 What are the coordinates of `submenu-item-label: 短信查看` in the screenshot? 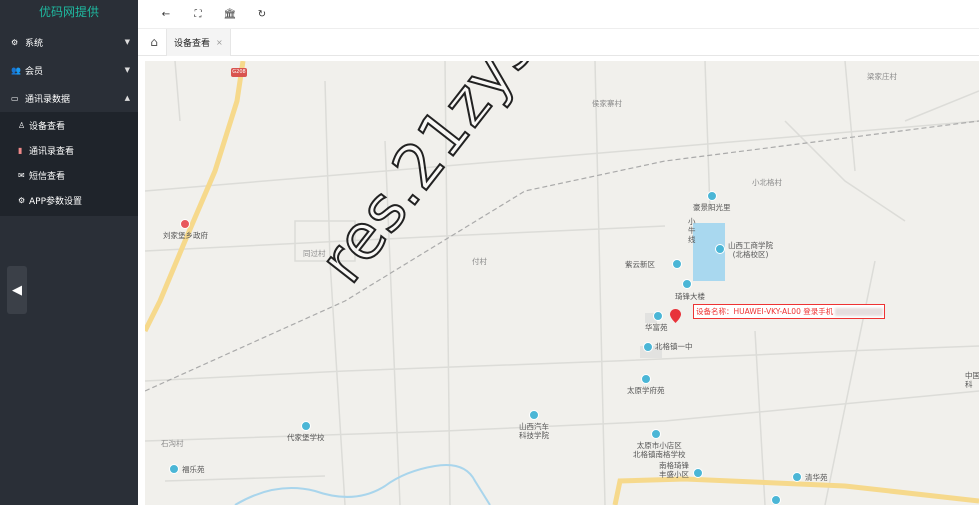 It's located at (47, 177).